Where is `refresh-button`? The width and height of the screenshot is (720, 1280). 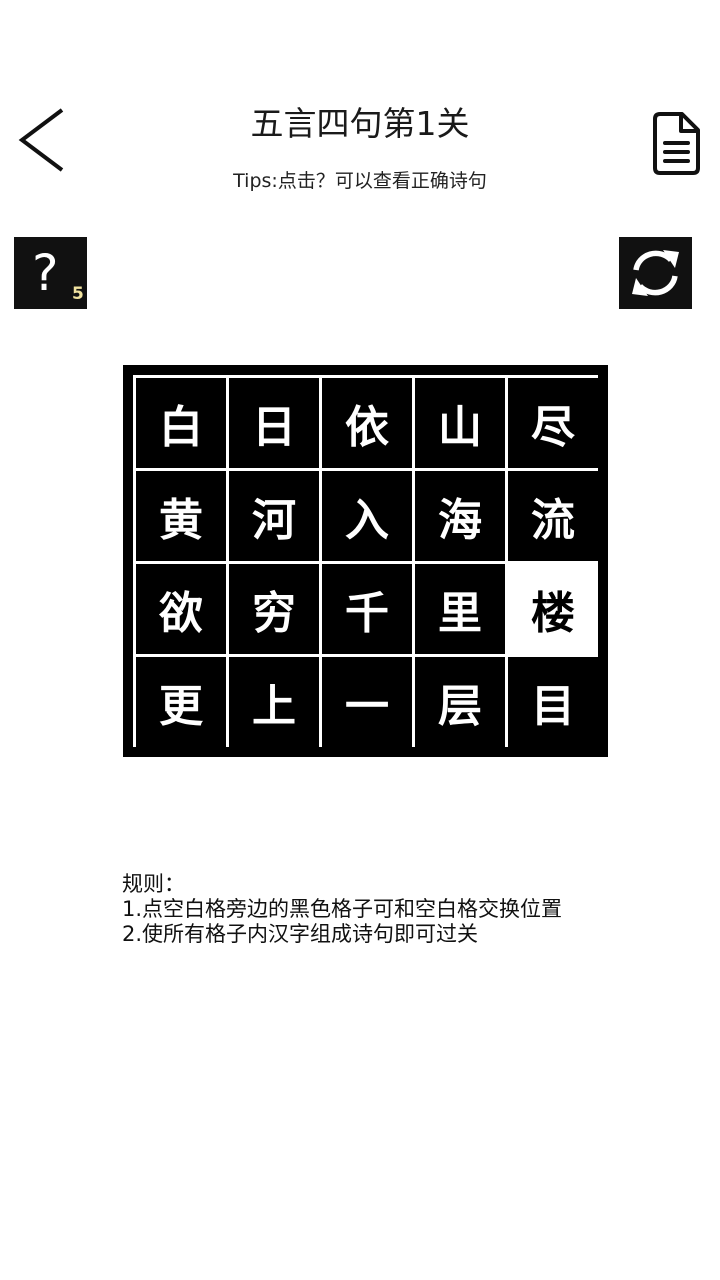 refresh-button is located at coordinates (655, 273).